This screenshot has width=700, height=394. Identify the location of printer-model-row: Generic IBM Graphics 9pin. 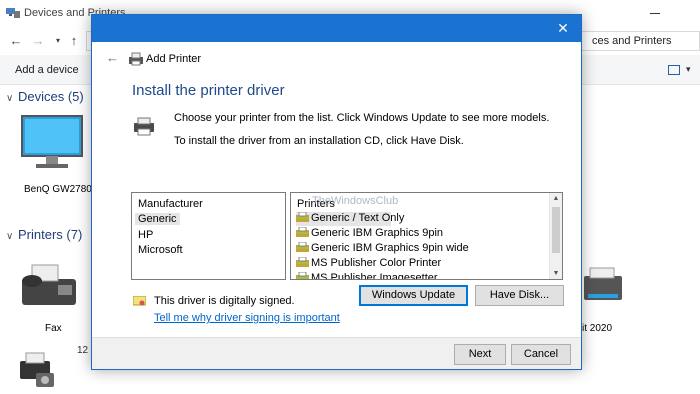
(369, 234).